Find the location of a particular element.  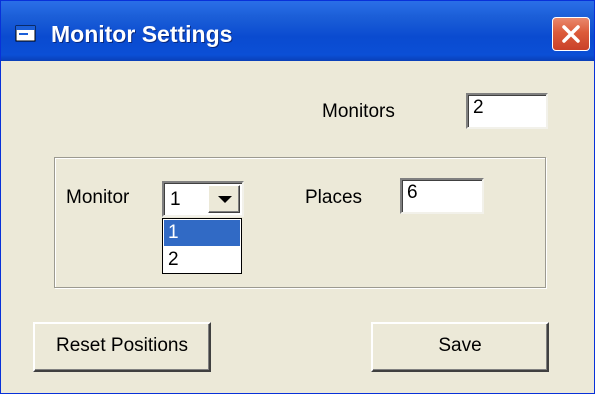

close-button is located at coordinates (571, 34).